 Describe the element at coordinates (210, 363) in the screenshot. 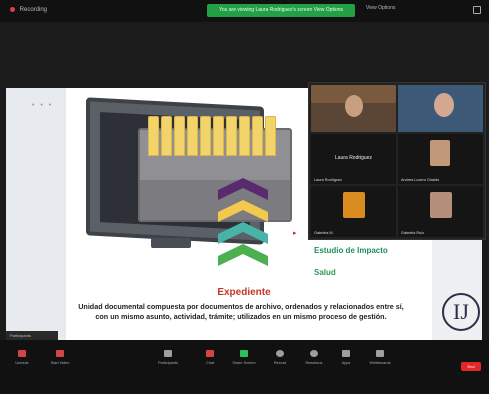

I see `toolbar-label: Chat` at that location.